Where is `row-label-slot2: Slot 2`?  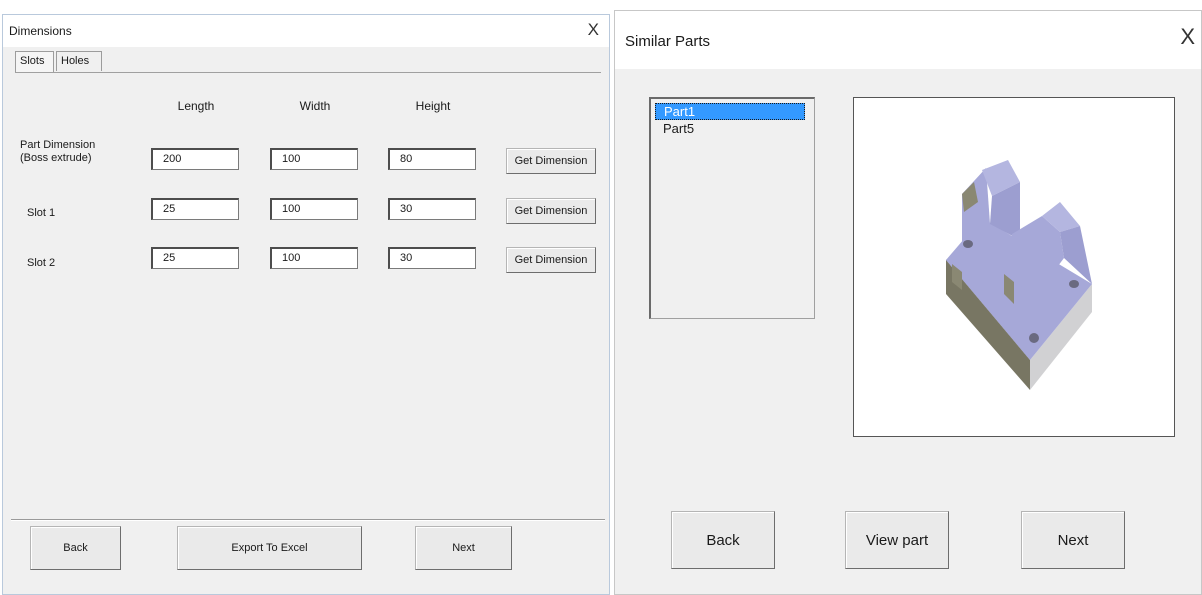 row-label-slot2: Slot 2 is located at coordinates (41, 263).